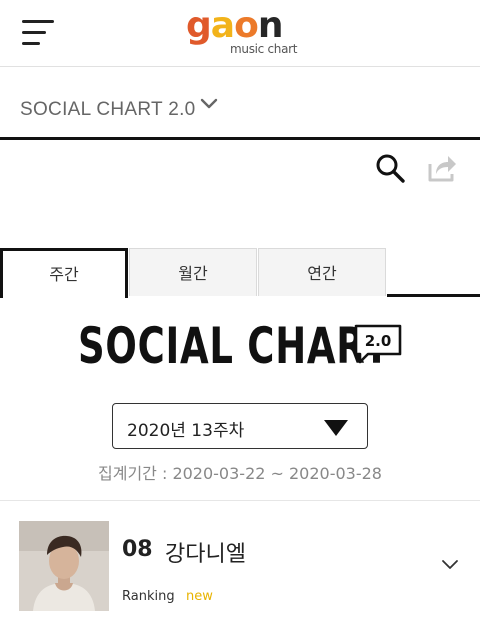 This screenshot has width=480, height=630. I want to click on logo-wordmark: gaon, so click(234, 25).